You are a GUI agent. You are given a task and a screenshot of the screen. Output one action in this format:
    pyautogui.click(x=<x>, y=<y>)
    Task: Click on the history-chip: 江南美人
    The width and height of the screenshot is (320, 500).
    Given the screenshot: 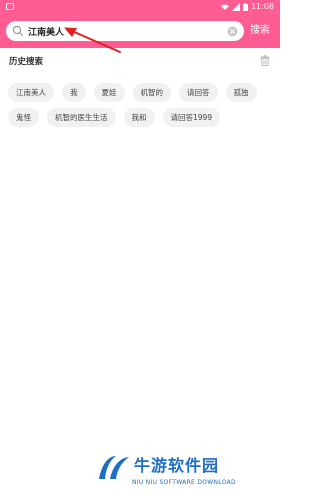 What is the action you would take?
    pyautogui.click(x=31, y=92)
    